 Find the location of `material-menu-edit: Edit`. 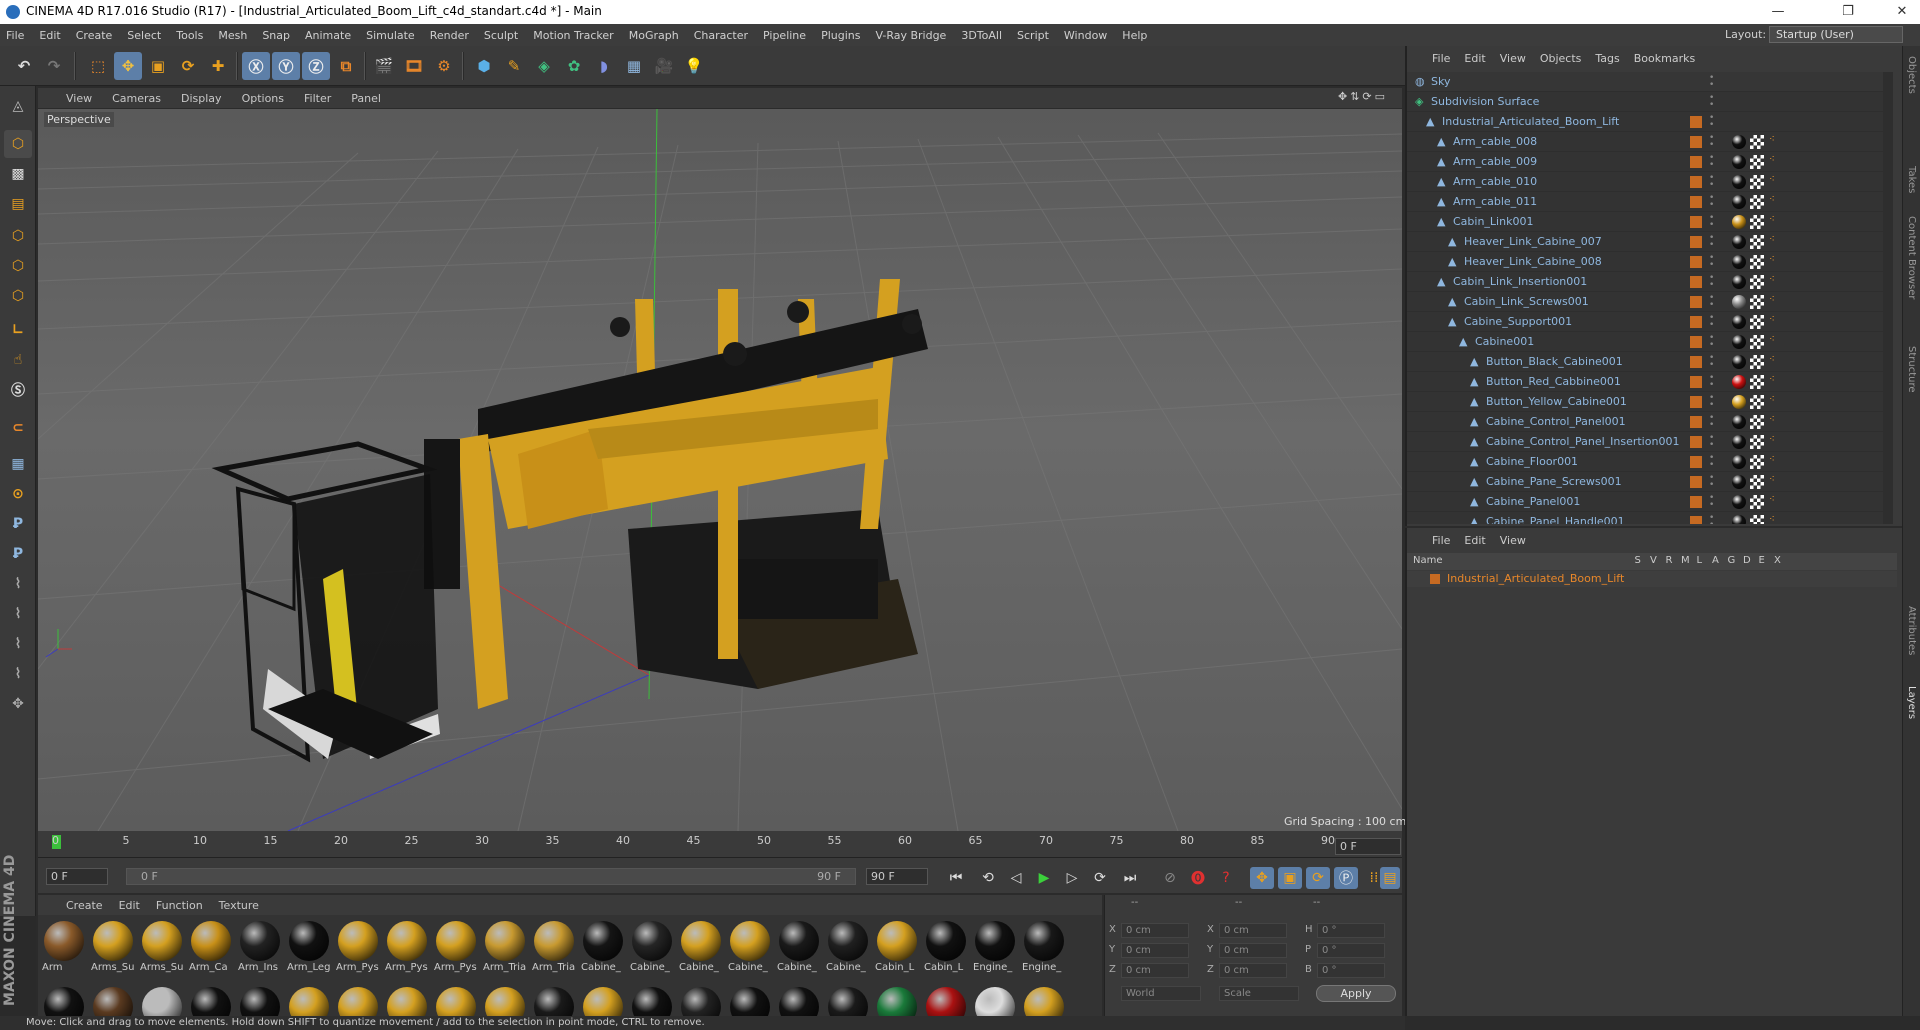

material-menu-edit: Edit is located at coordinates (129, 905).